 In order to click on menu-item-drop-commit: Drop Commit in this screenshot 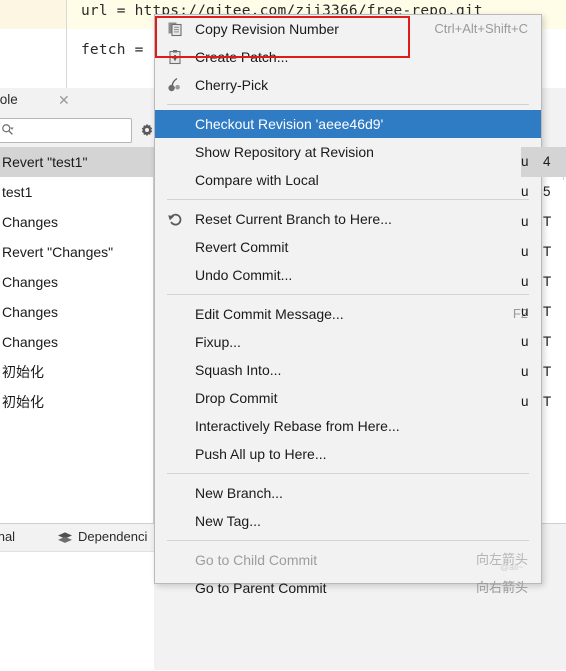, I will do `click(348, 398)`.